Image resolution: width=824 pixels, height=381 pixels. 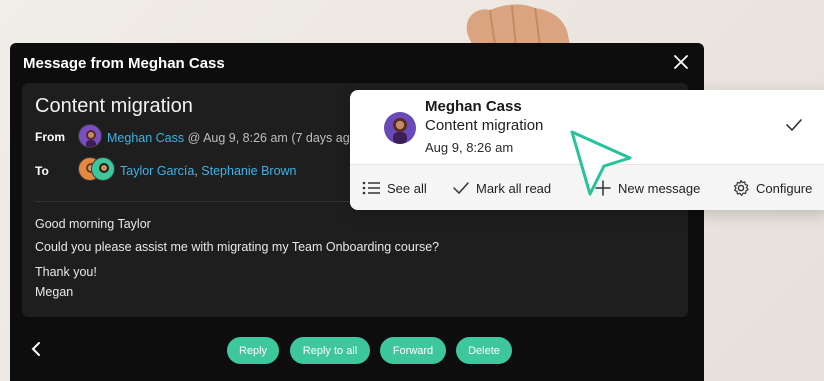 I want to click on configure-button: Configure, so click(x=772, y=188).